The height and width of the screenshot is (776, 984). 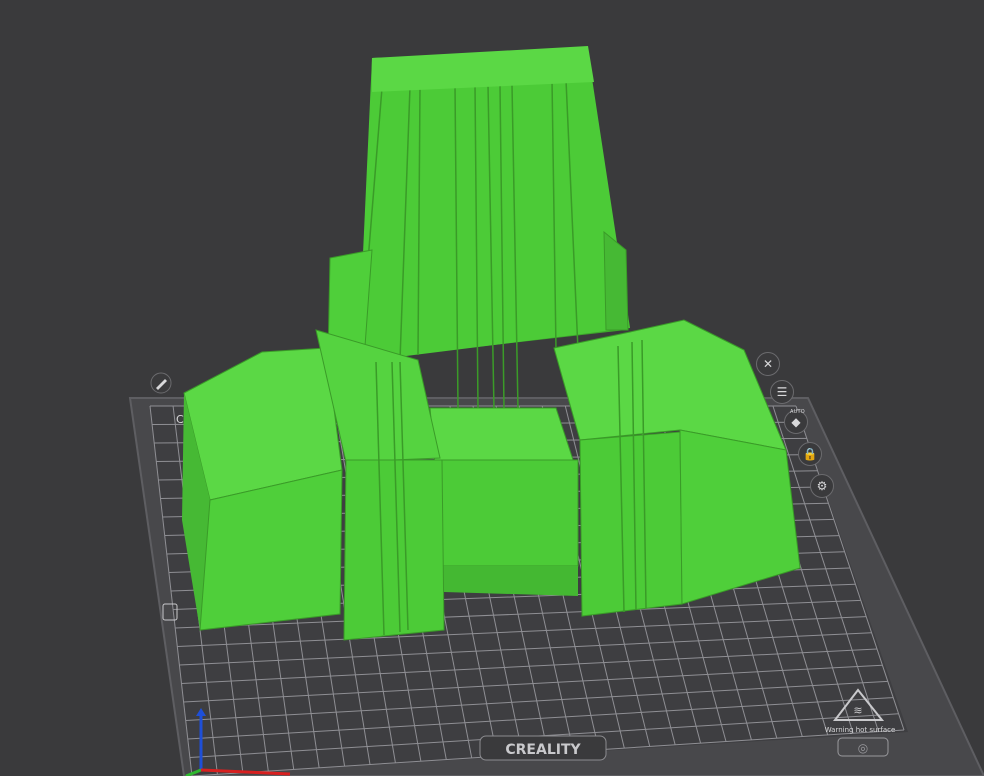 I want to click on lock-button: 🔒, so click(x=810, y=454).